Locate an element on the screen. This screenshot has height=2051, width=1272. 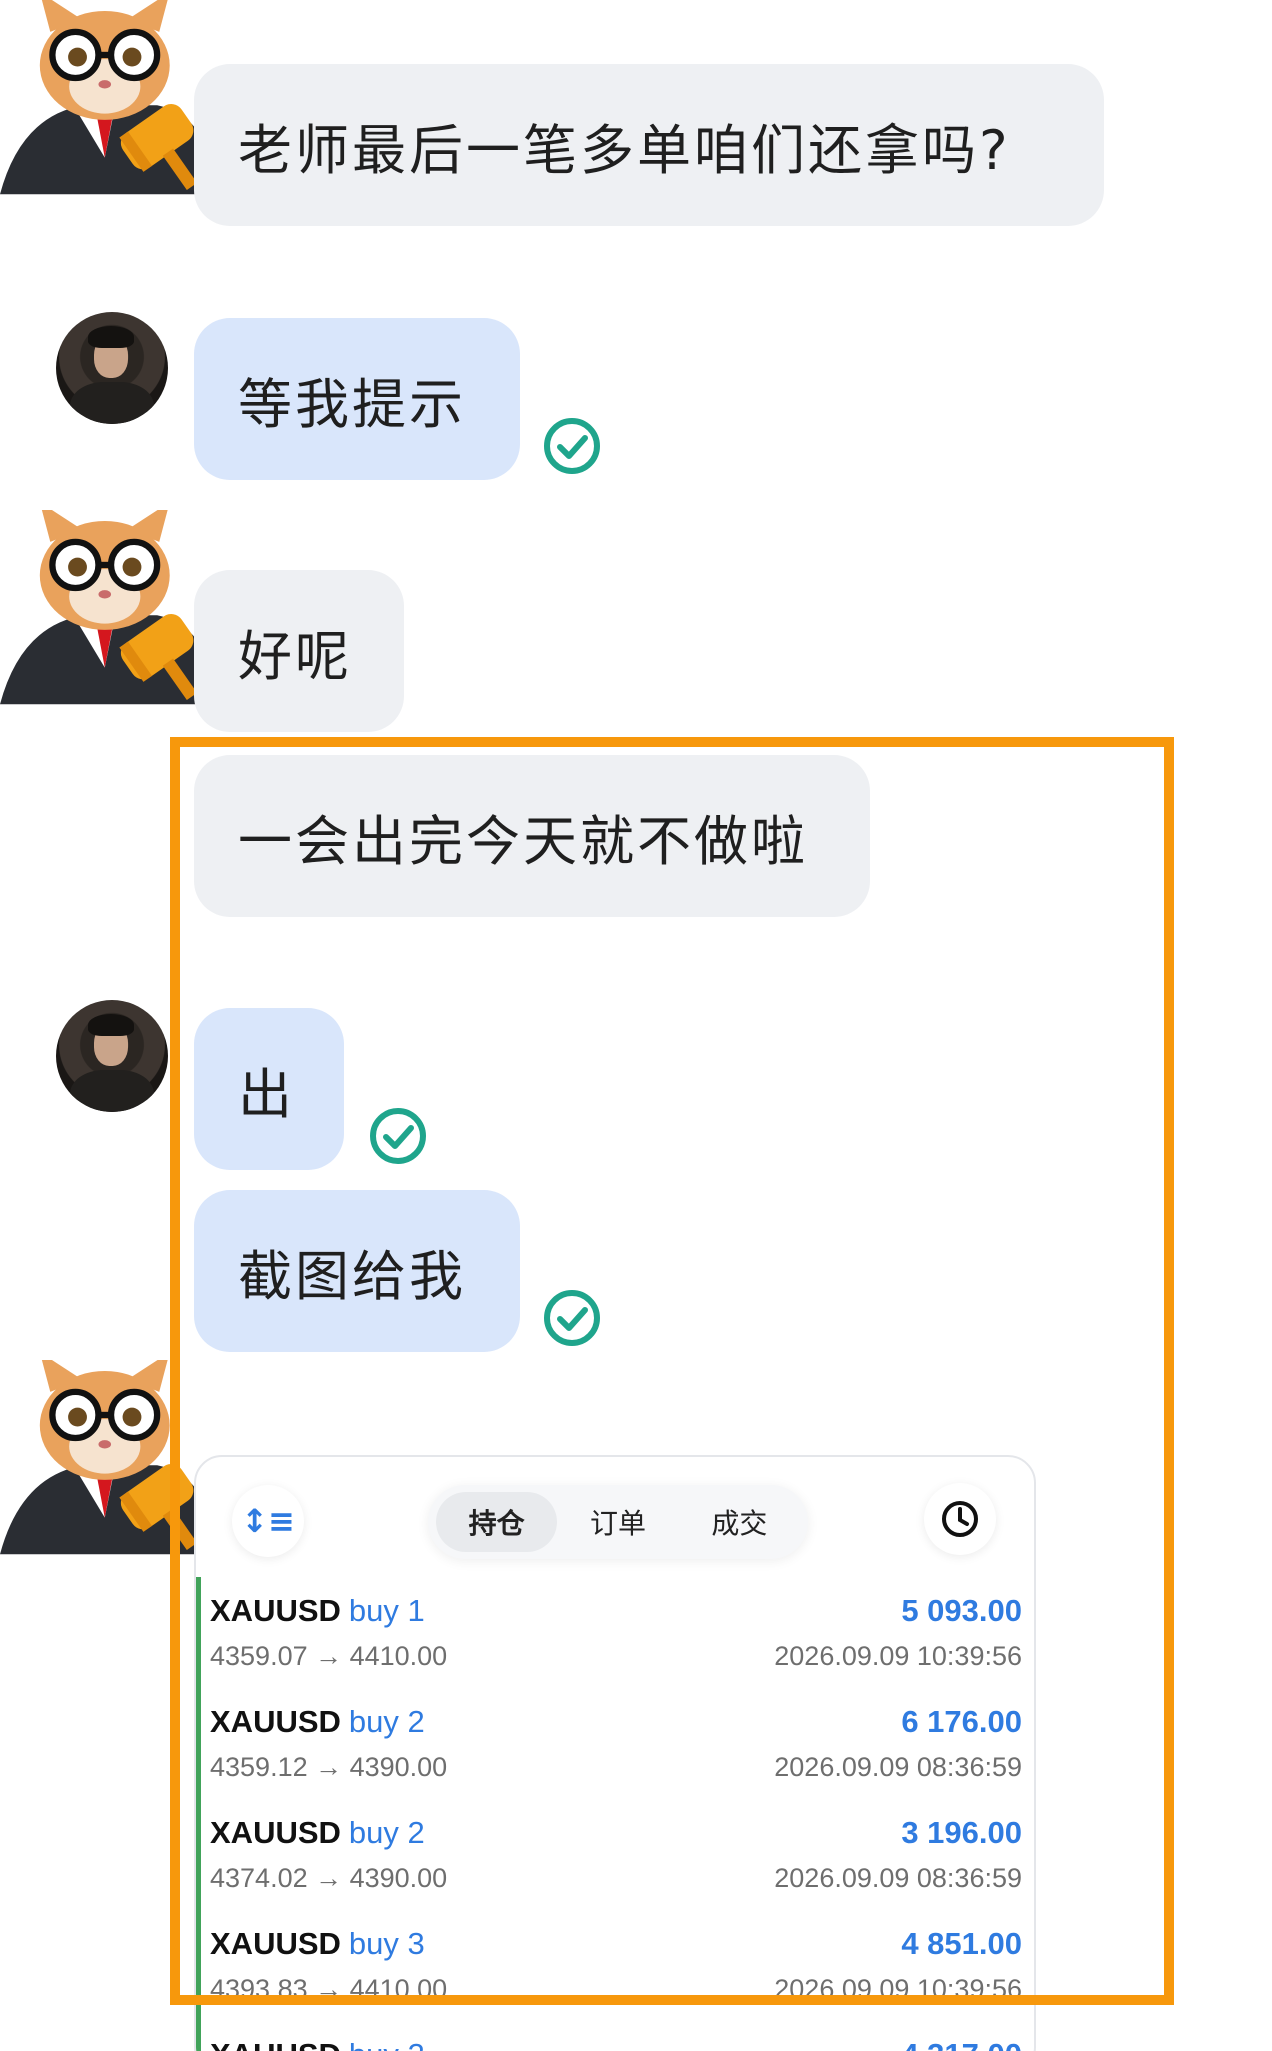
position-row: XAUUSDbuy 2 4 317.00 is located at coordinates (615, 2036).